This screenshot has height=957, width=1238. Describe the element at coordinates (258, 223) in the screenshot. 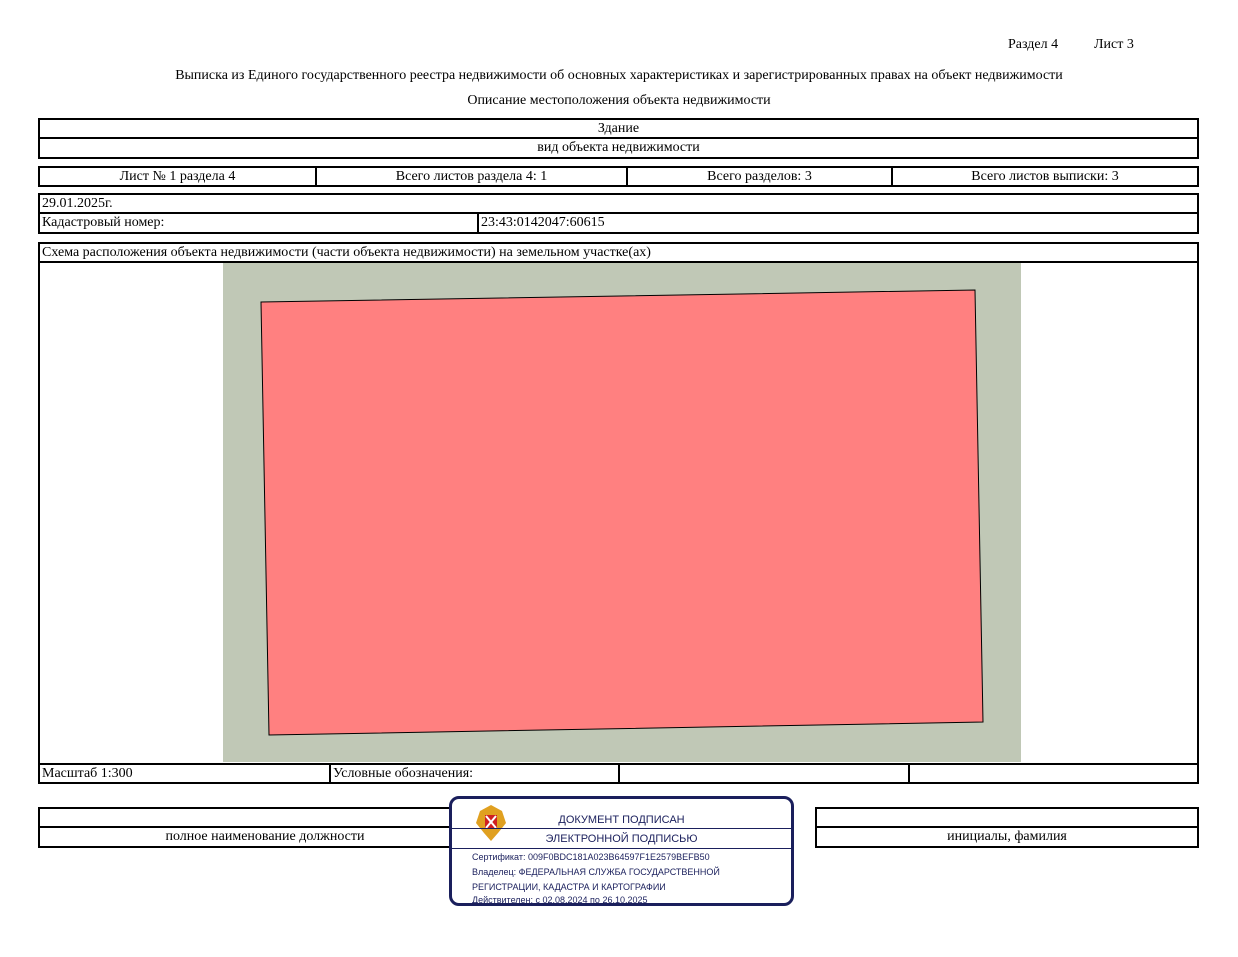

I see `cadastral-label: Кадастровый номер:` at that location.